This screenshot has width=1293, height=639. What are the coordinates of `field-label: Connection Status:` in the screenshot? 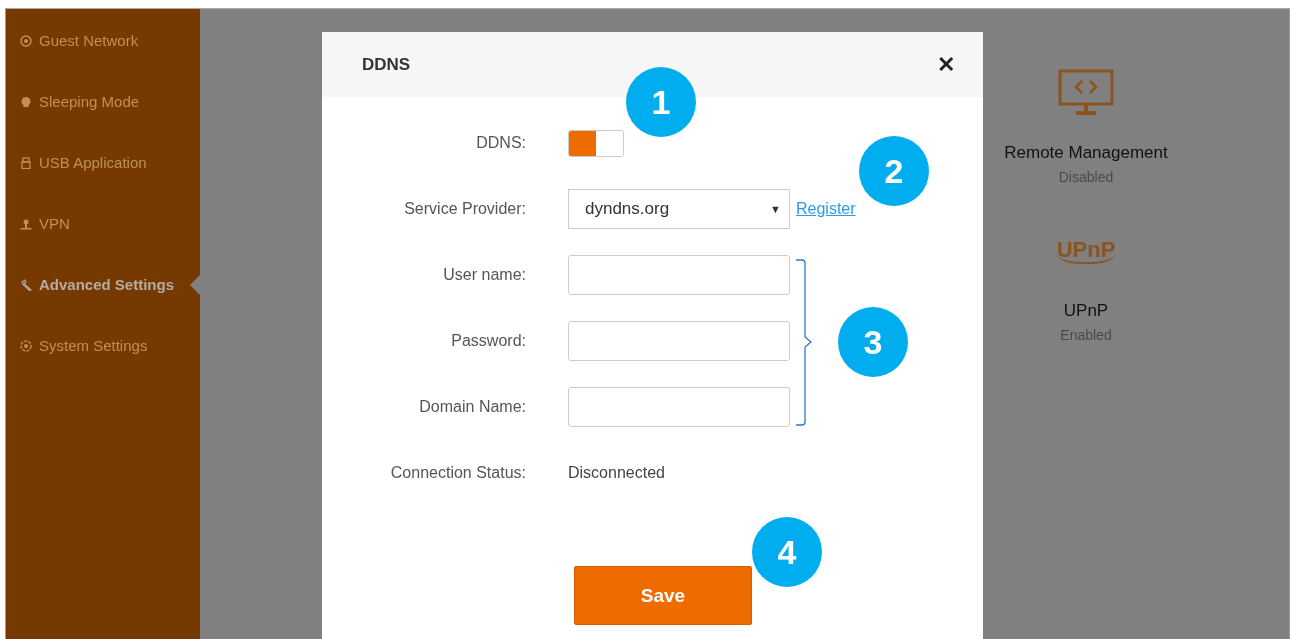 It's located at (457, 473).